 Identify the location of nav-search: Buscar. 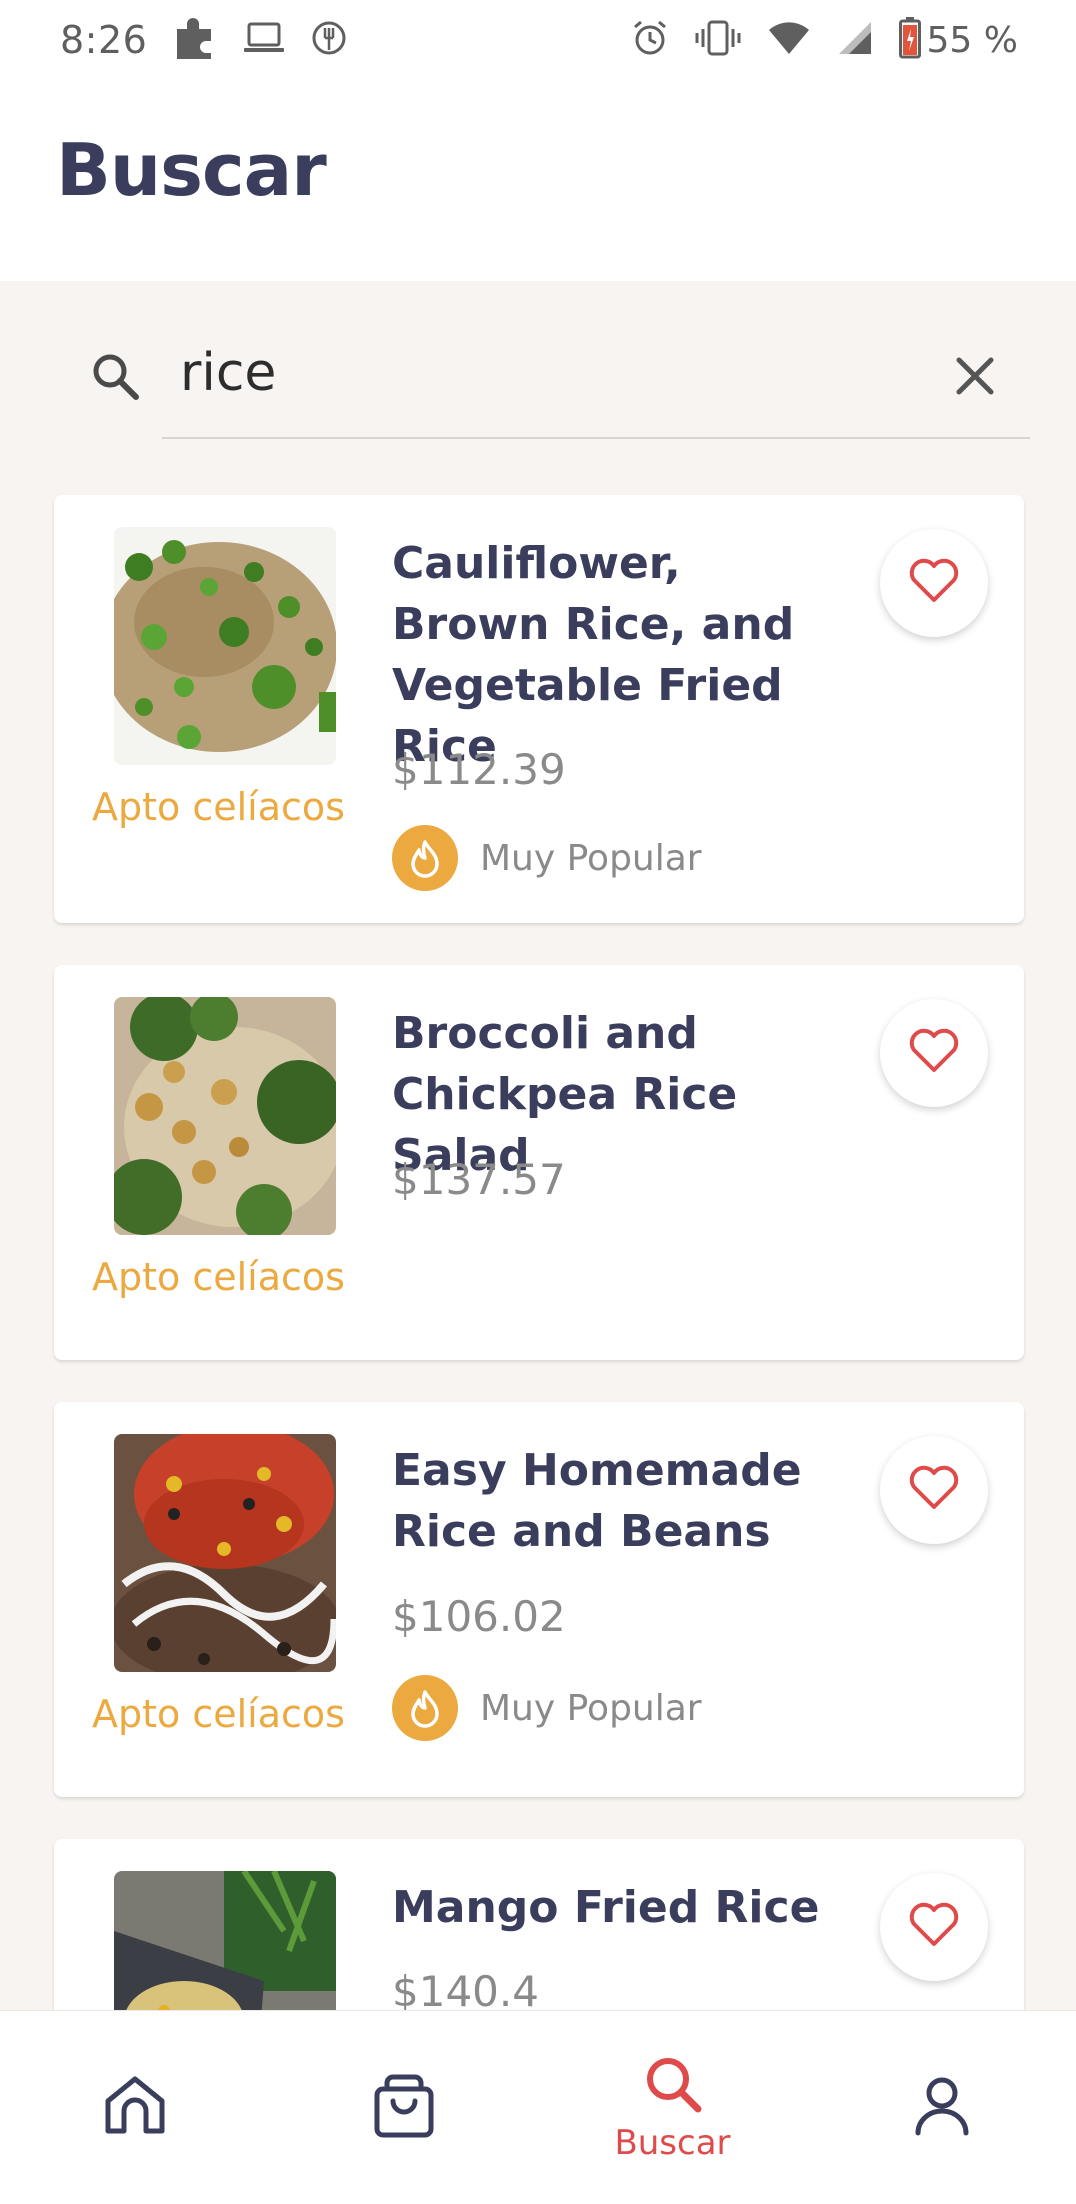
(672, 2107).